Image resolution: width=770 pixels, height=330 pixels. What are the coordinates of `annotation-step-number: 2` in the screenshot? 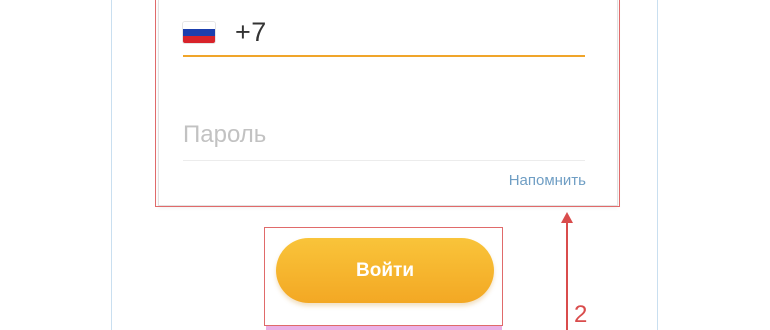 It's located at (581, 314).